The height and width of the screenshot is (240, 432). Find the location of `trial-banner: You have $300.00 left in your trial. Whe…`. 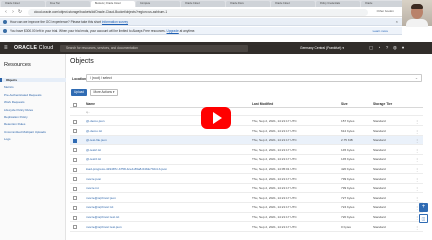

trial-banner: You have $300.00 left in your trial. Whe… is located at coordinates (201, 31).